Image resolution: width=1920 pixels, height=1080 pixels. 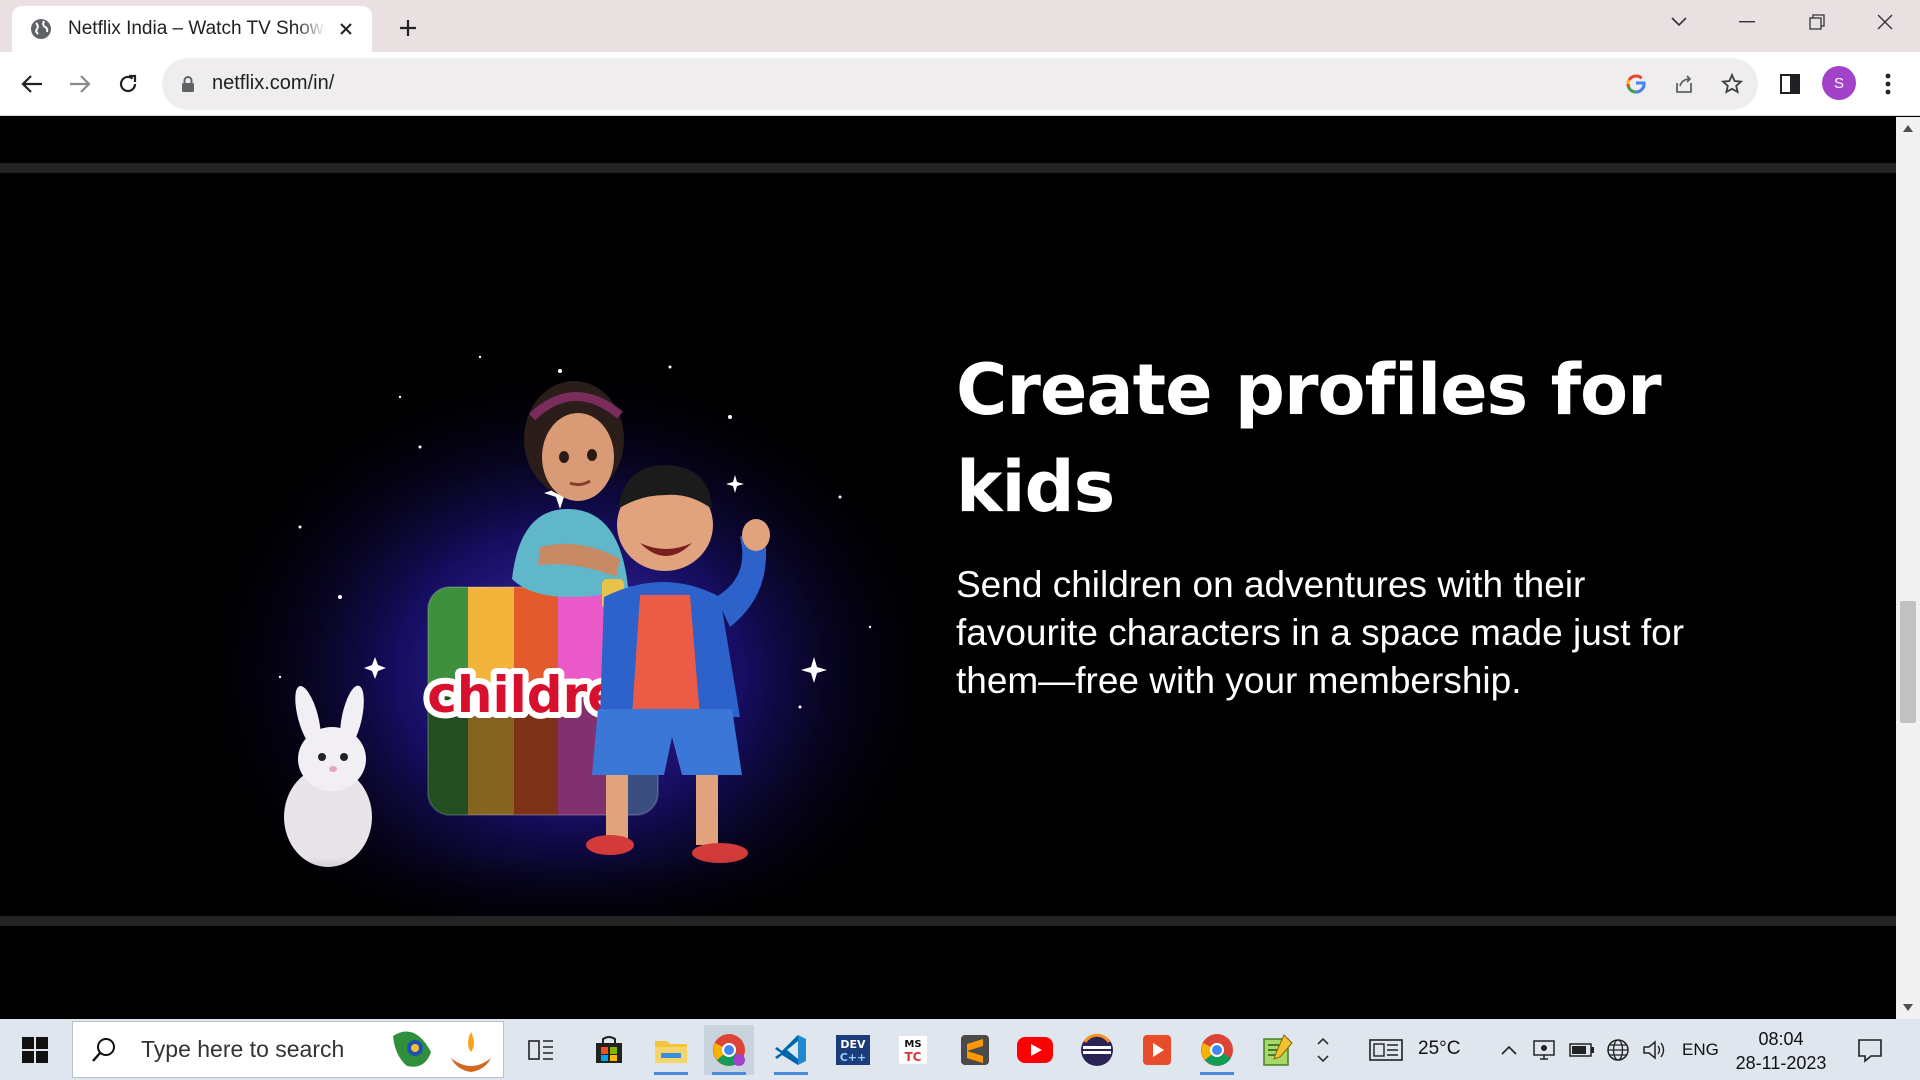 I want to click on lock-icon, so click(x=188, y=84).